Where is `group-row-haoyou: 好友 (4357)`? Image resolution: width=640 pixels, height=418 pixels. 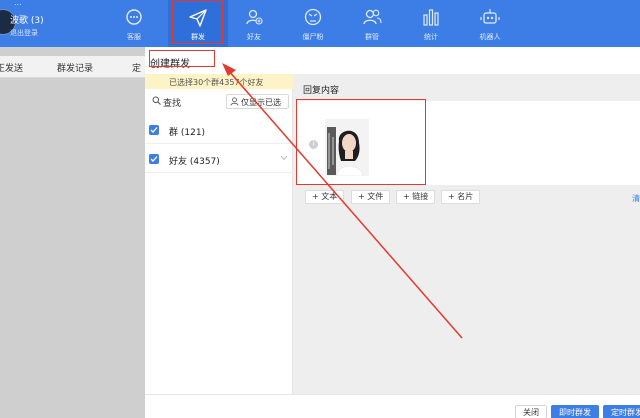
group-row-haoyou: 好友 (4357) is located at coordinates (219, 159).